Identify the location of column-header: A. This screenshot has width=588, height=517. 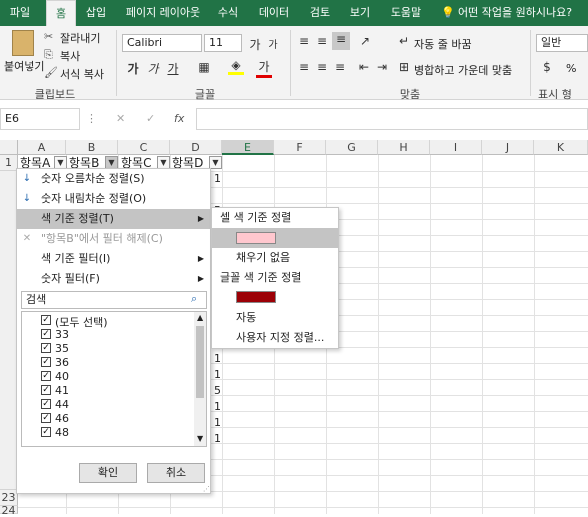
(42, 147).